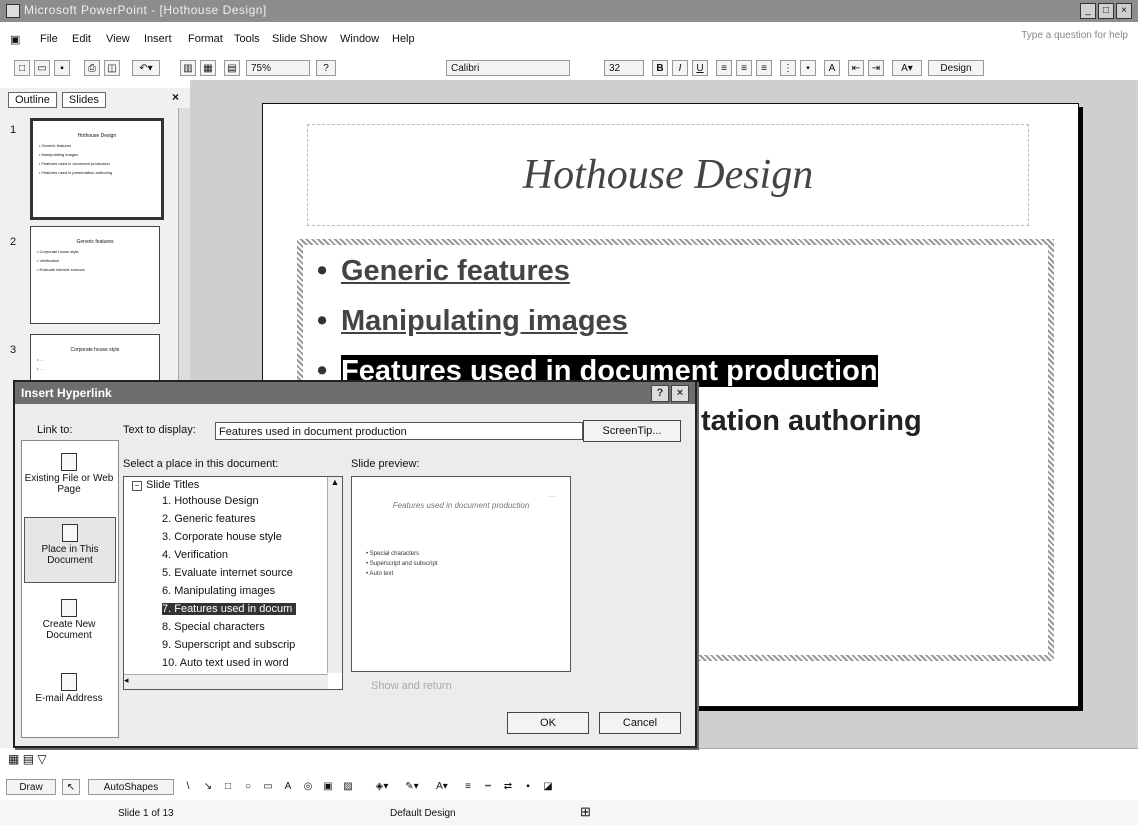 The height and width of the screenshot is (825, 1138). I want to click on tab-outline: Outline, so click(32, 100).